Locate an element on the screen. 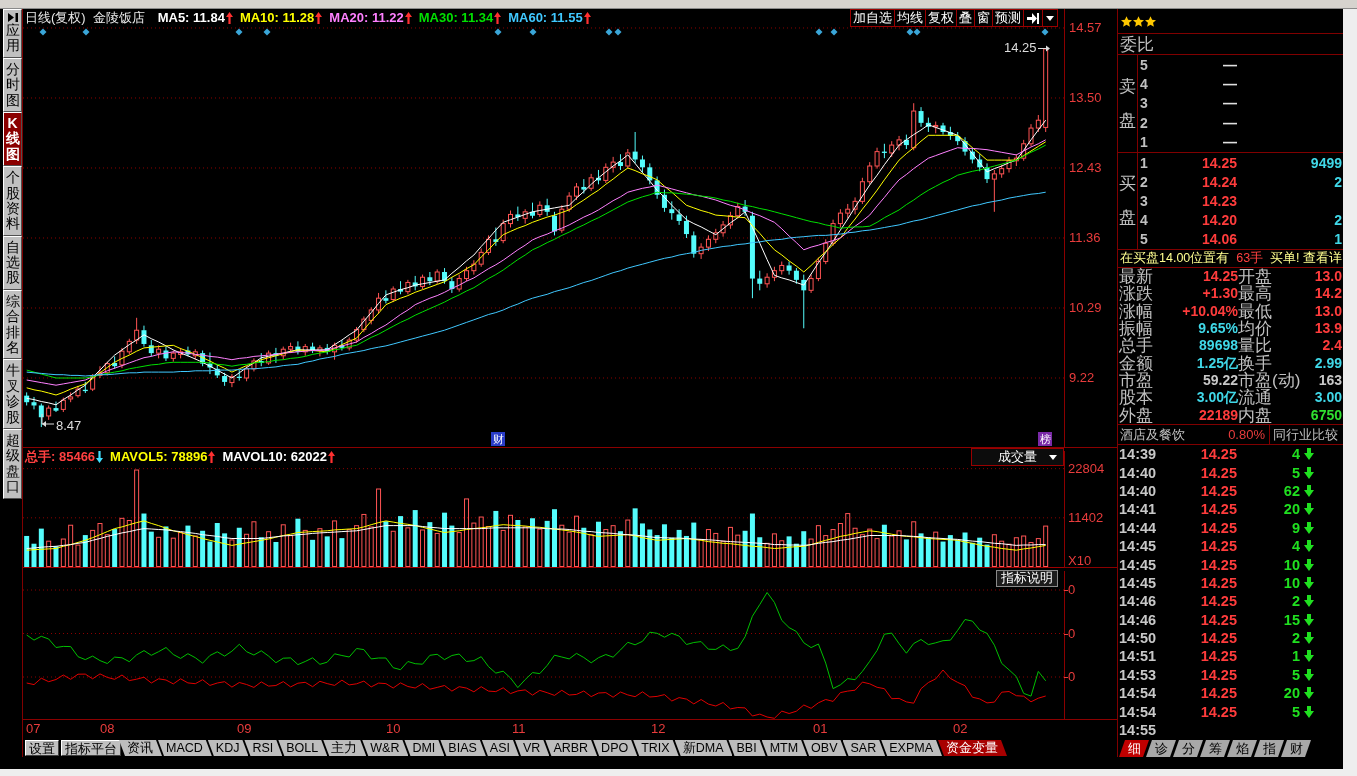 The height and width of the screenshot is (776, 1357). sidebar-tab: 综合排名 is located at coordinates (12, 324).